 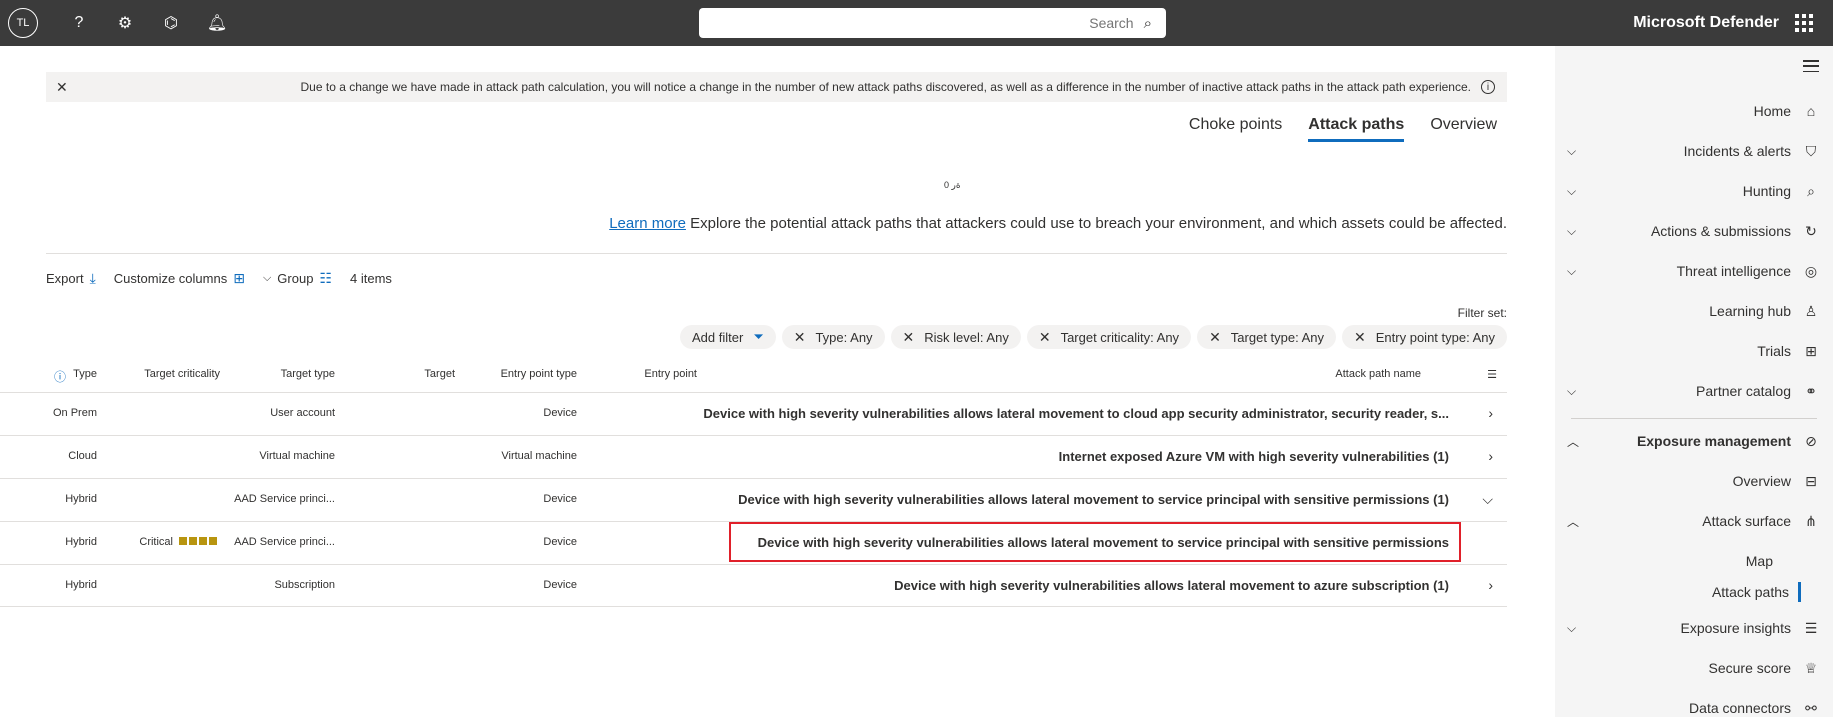 I want to click on filter-icon: ⏷, so click(x=758, y=336).